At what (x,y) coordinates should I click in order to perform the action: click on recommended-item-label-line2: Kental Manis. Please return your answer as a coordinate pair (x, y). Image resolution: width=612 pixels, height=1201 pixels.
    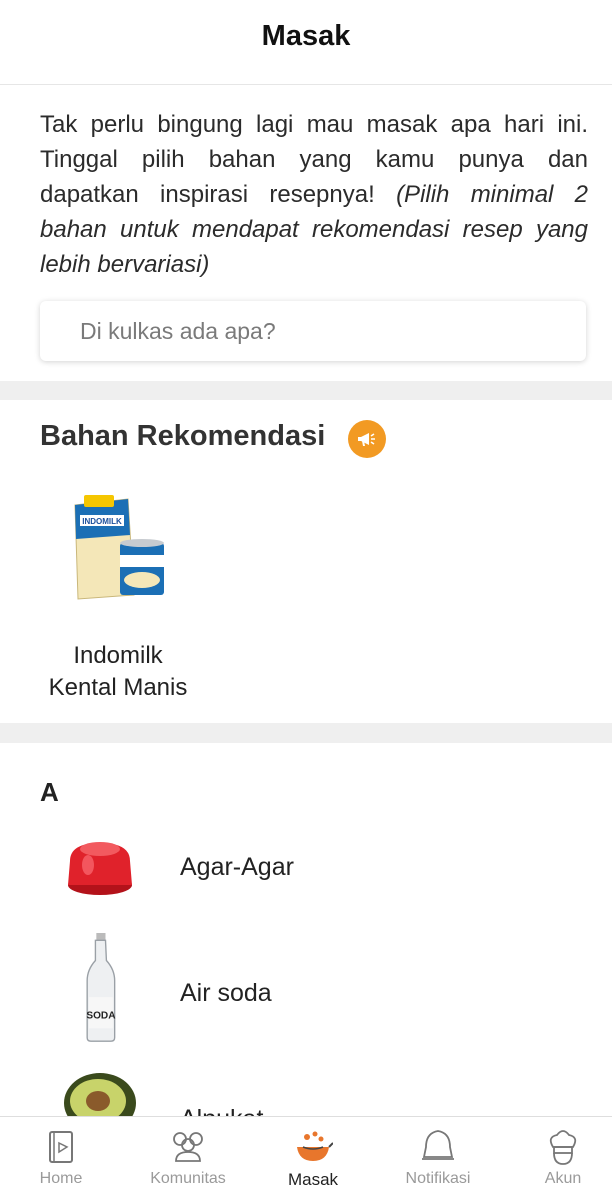
    Looking at the image, I should click on (118, 687).